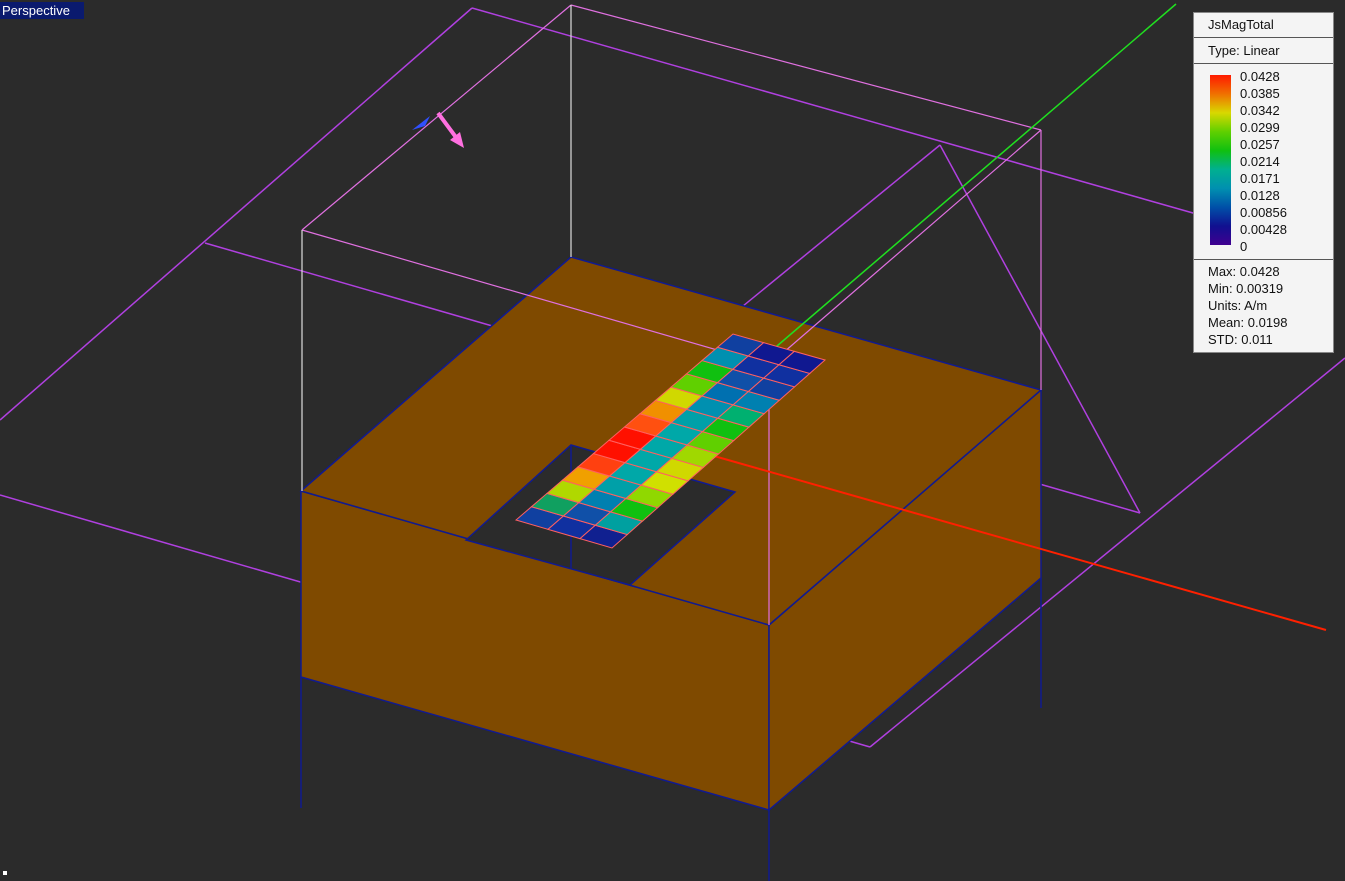  What do you see at coordinates (1260, 110) in the screenshot?
I see `legend-tick: 0.0342` at bounding box center [1260, 110].